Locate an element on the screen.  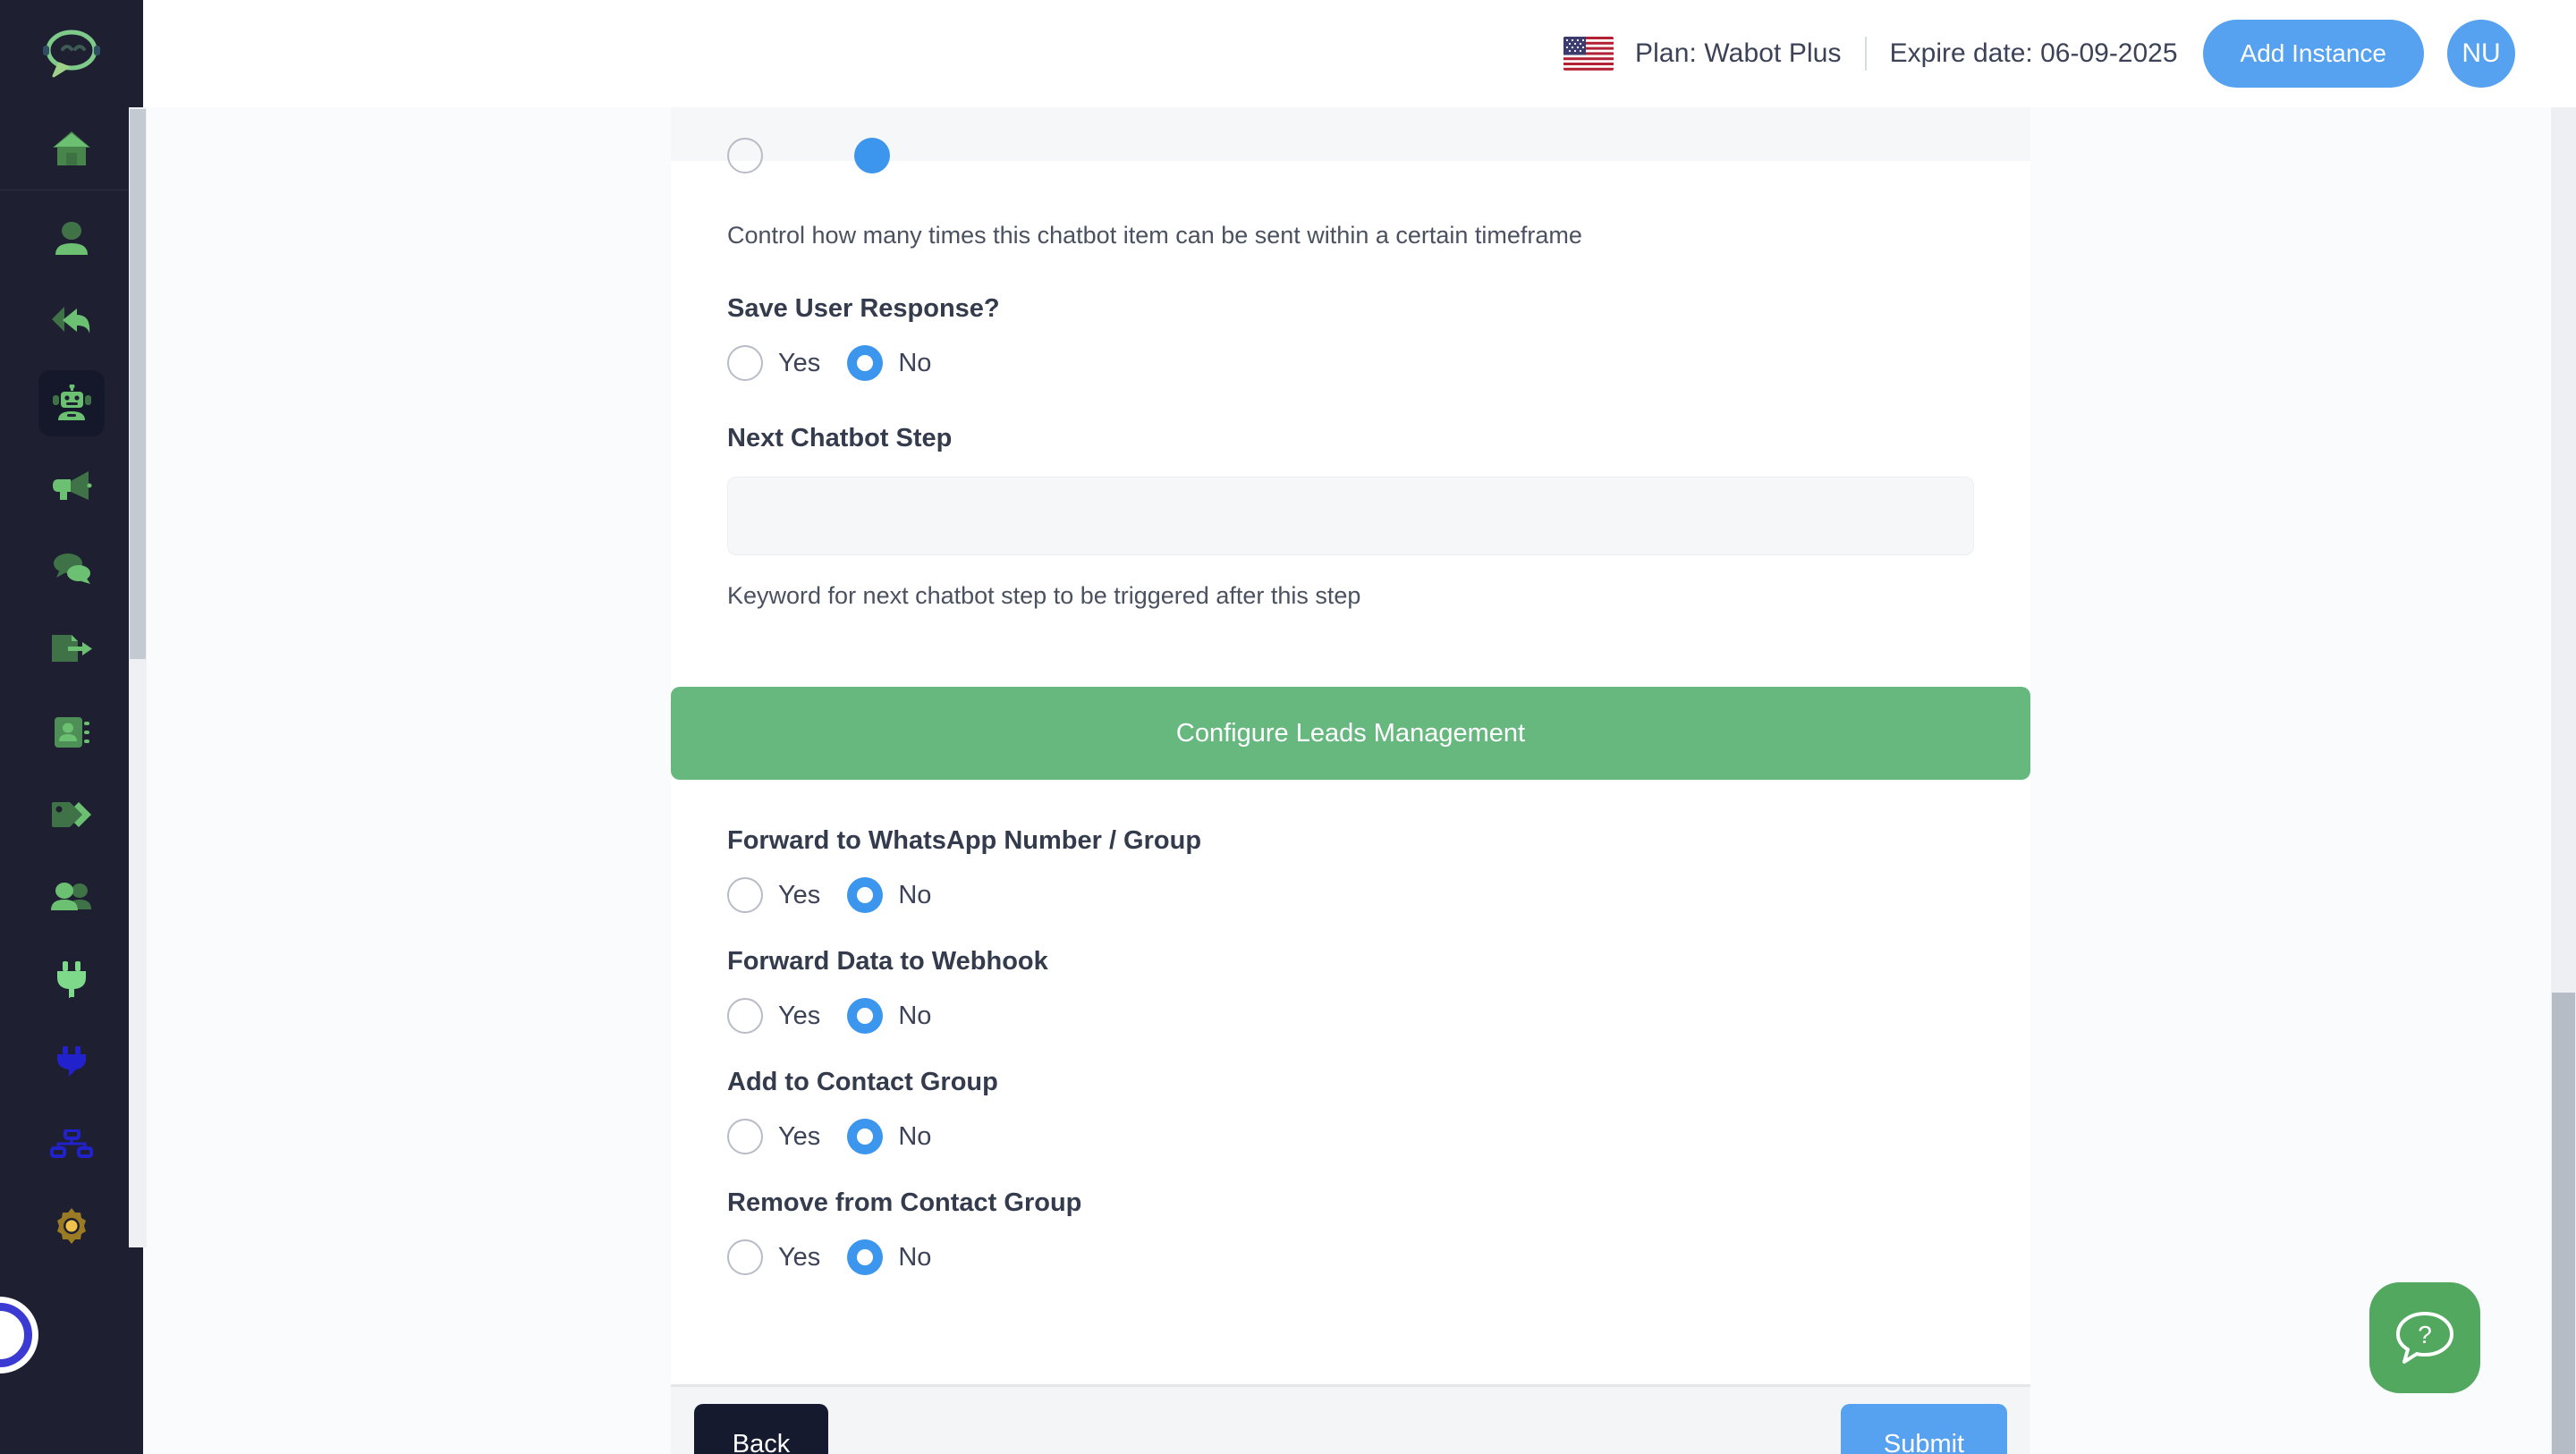
card-bottom-spacer is located at coordinates (1350, 1310).